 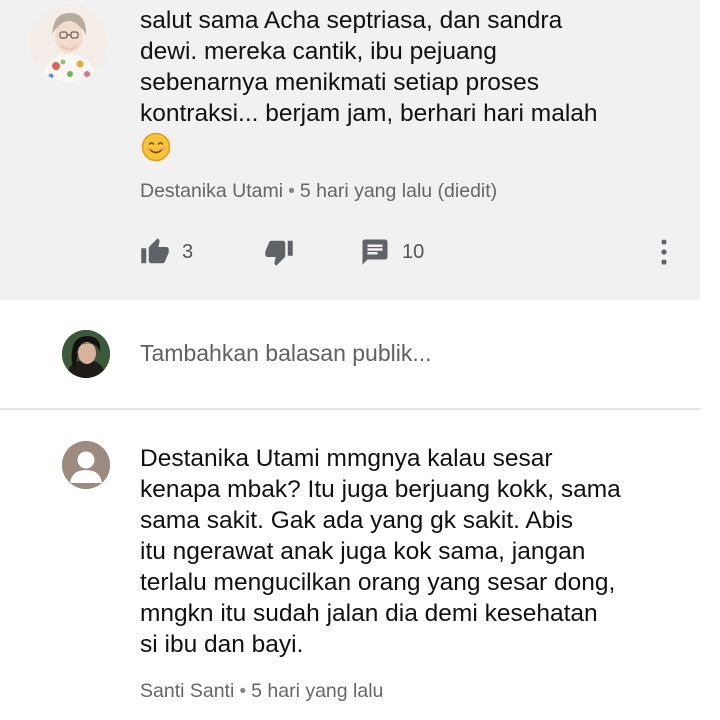 I want to click on comment-line: sebenarnya menikmati setiap proses, so click(x=340, y=82).